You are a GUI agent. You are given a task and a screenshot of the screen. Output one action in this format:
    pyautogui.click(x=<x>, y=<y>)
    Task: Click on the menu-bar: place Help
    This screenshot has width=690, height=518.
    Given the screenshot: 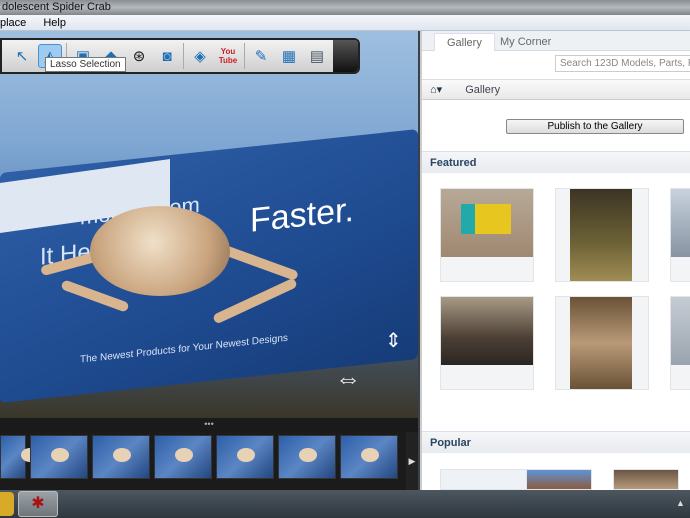 What is the action you would take?
    pyautogui.click(x=345, y=23)
    